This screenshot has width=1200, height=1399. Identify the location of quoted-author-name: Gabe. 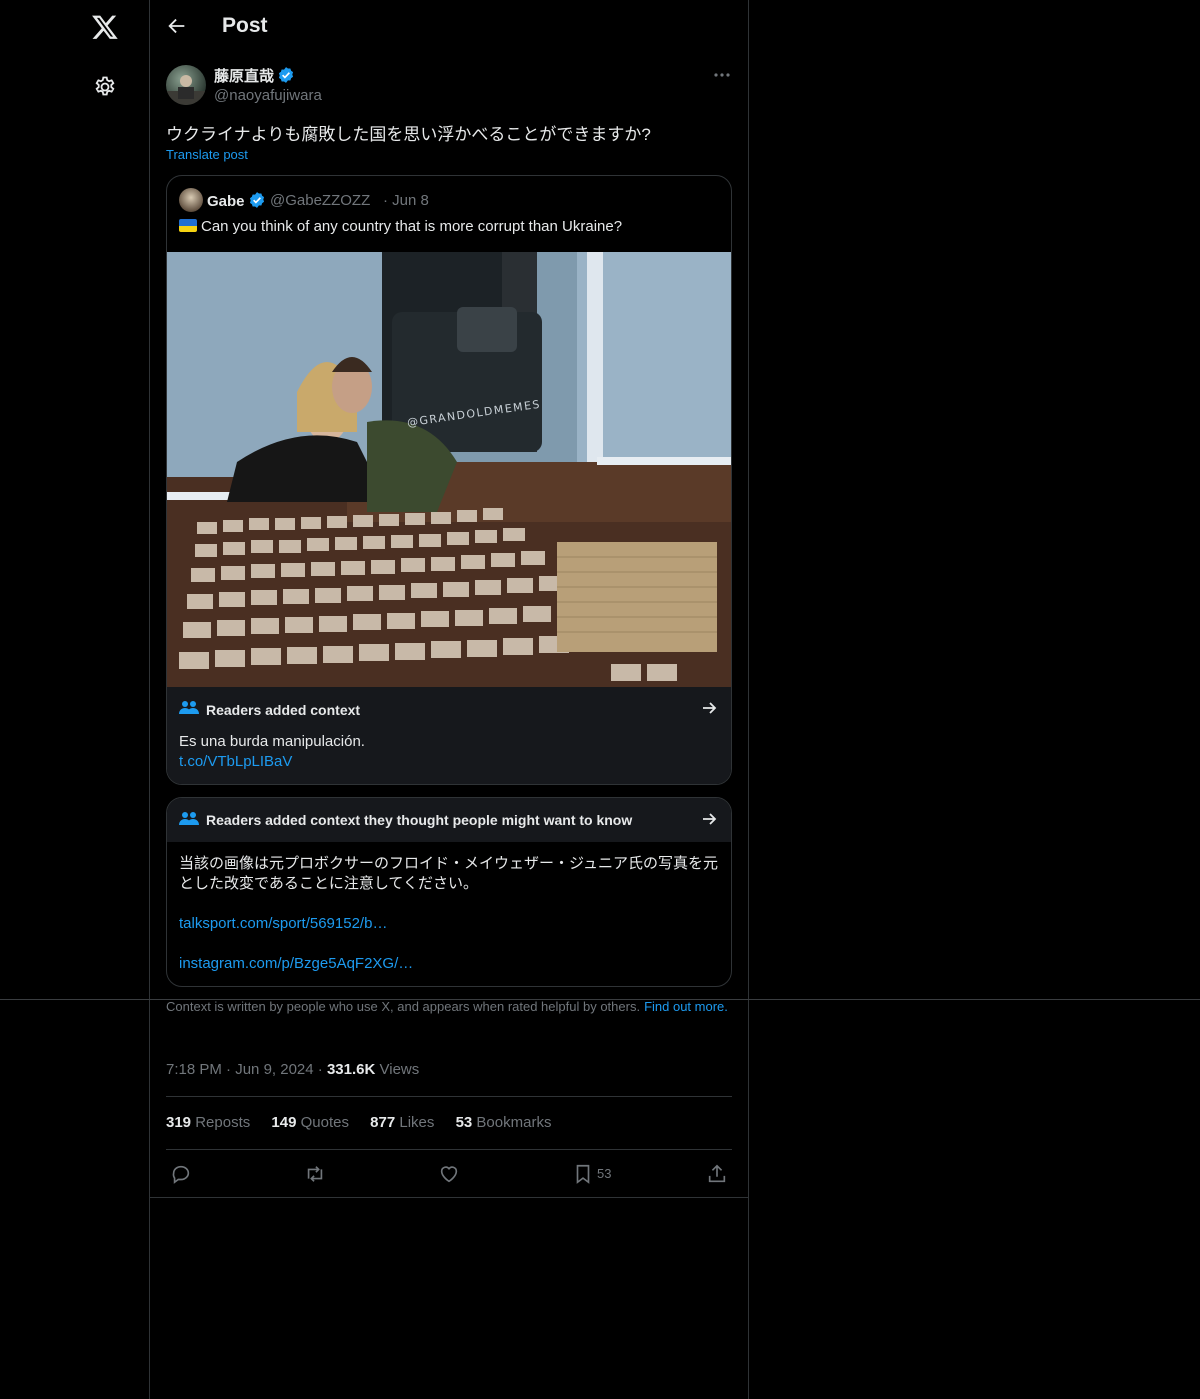
(236, 200).